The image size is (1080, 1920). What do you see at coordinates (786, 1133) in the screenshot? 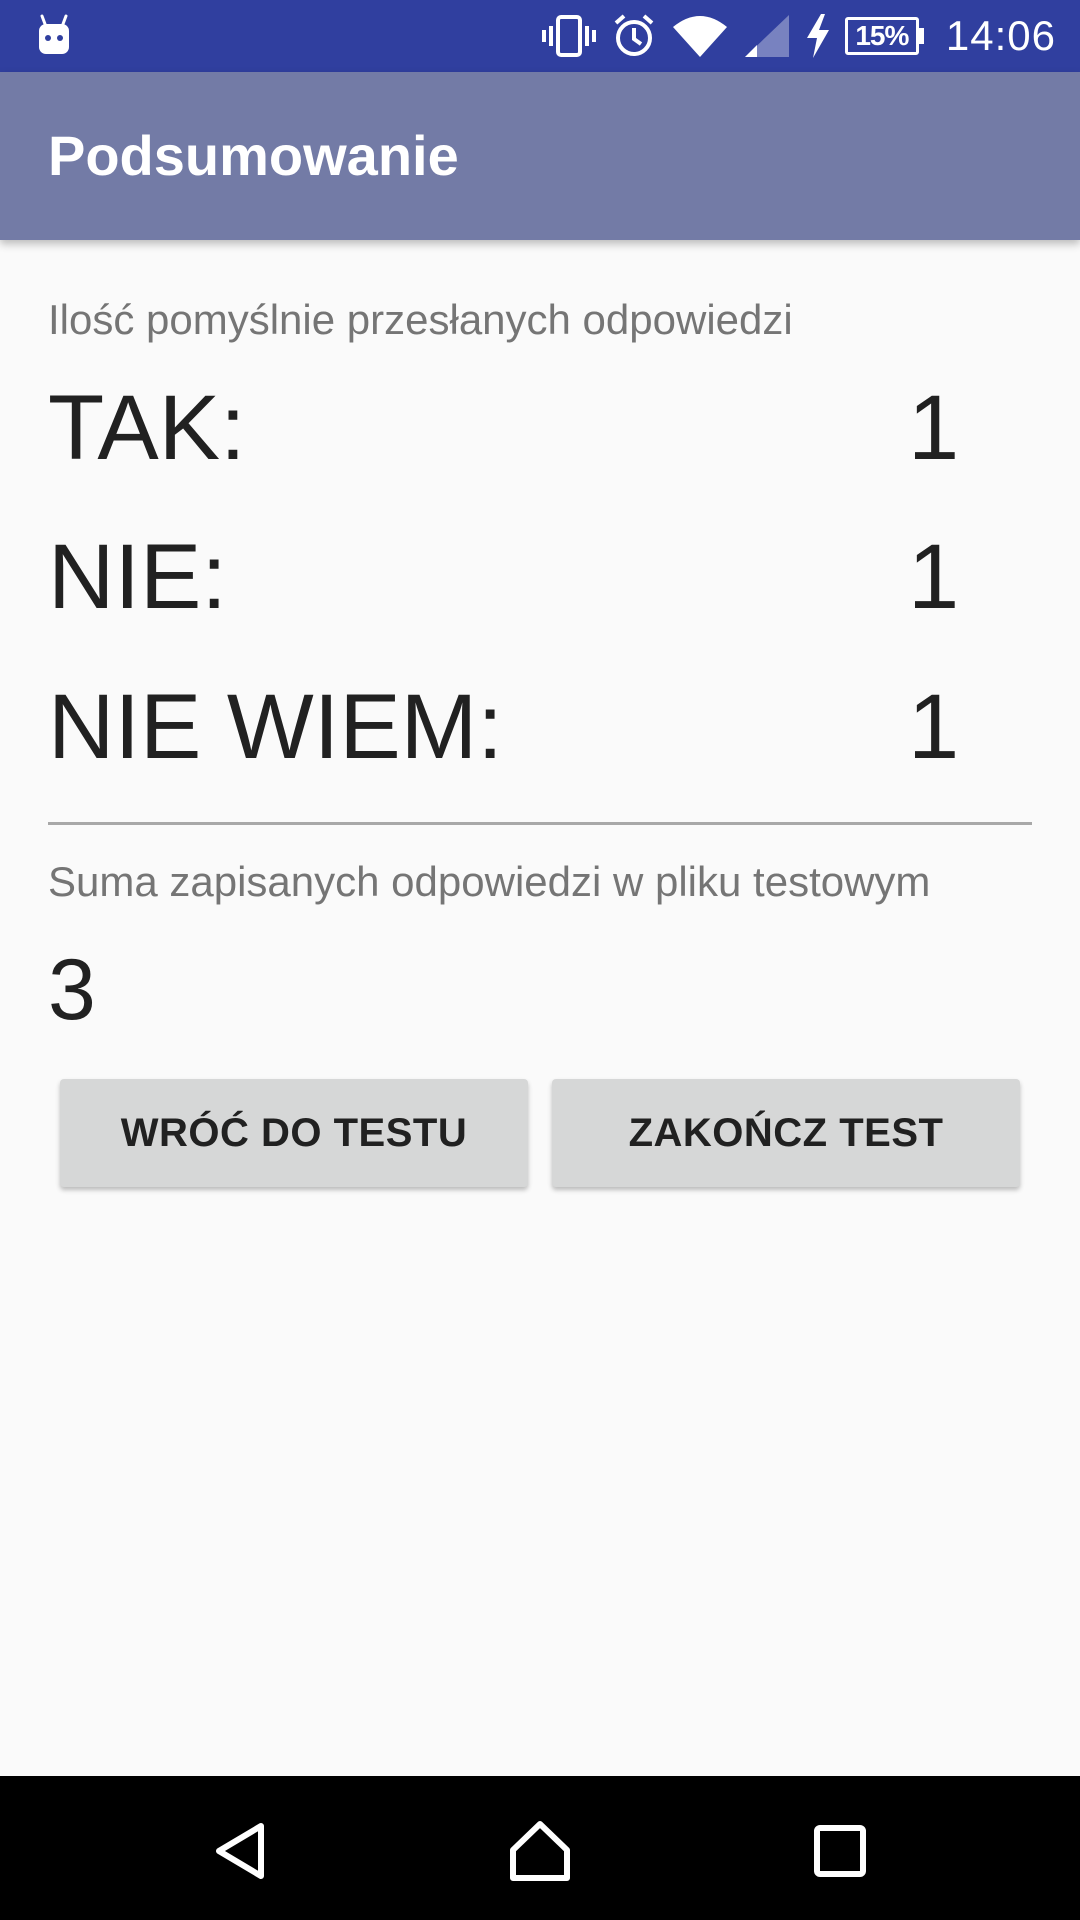
I see `finish-test-button: ZAKOŃCZ TEST` at bounding box center [786, 1133].